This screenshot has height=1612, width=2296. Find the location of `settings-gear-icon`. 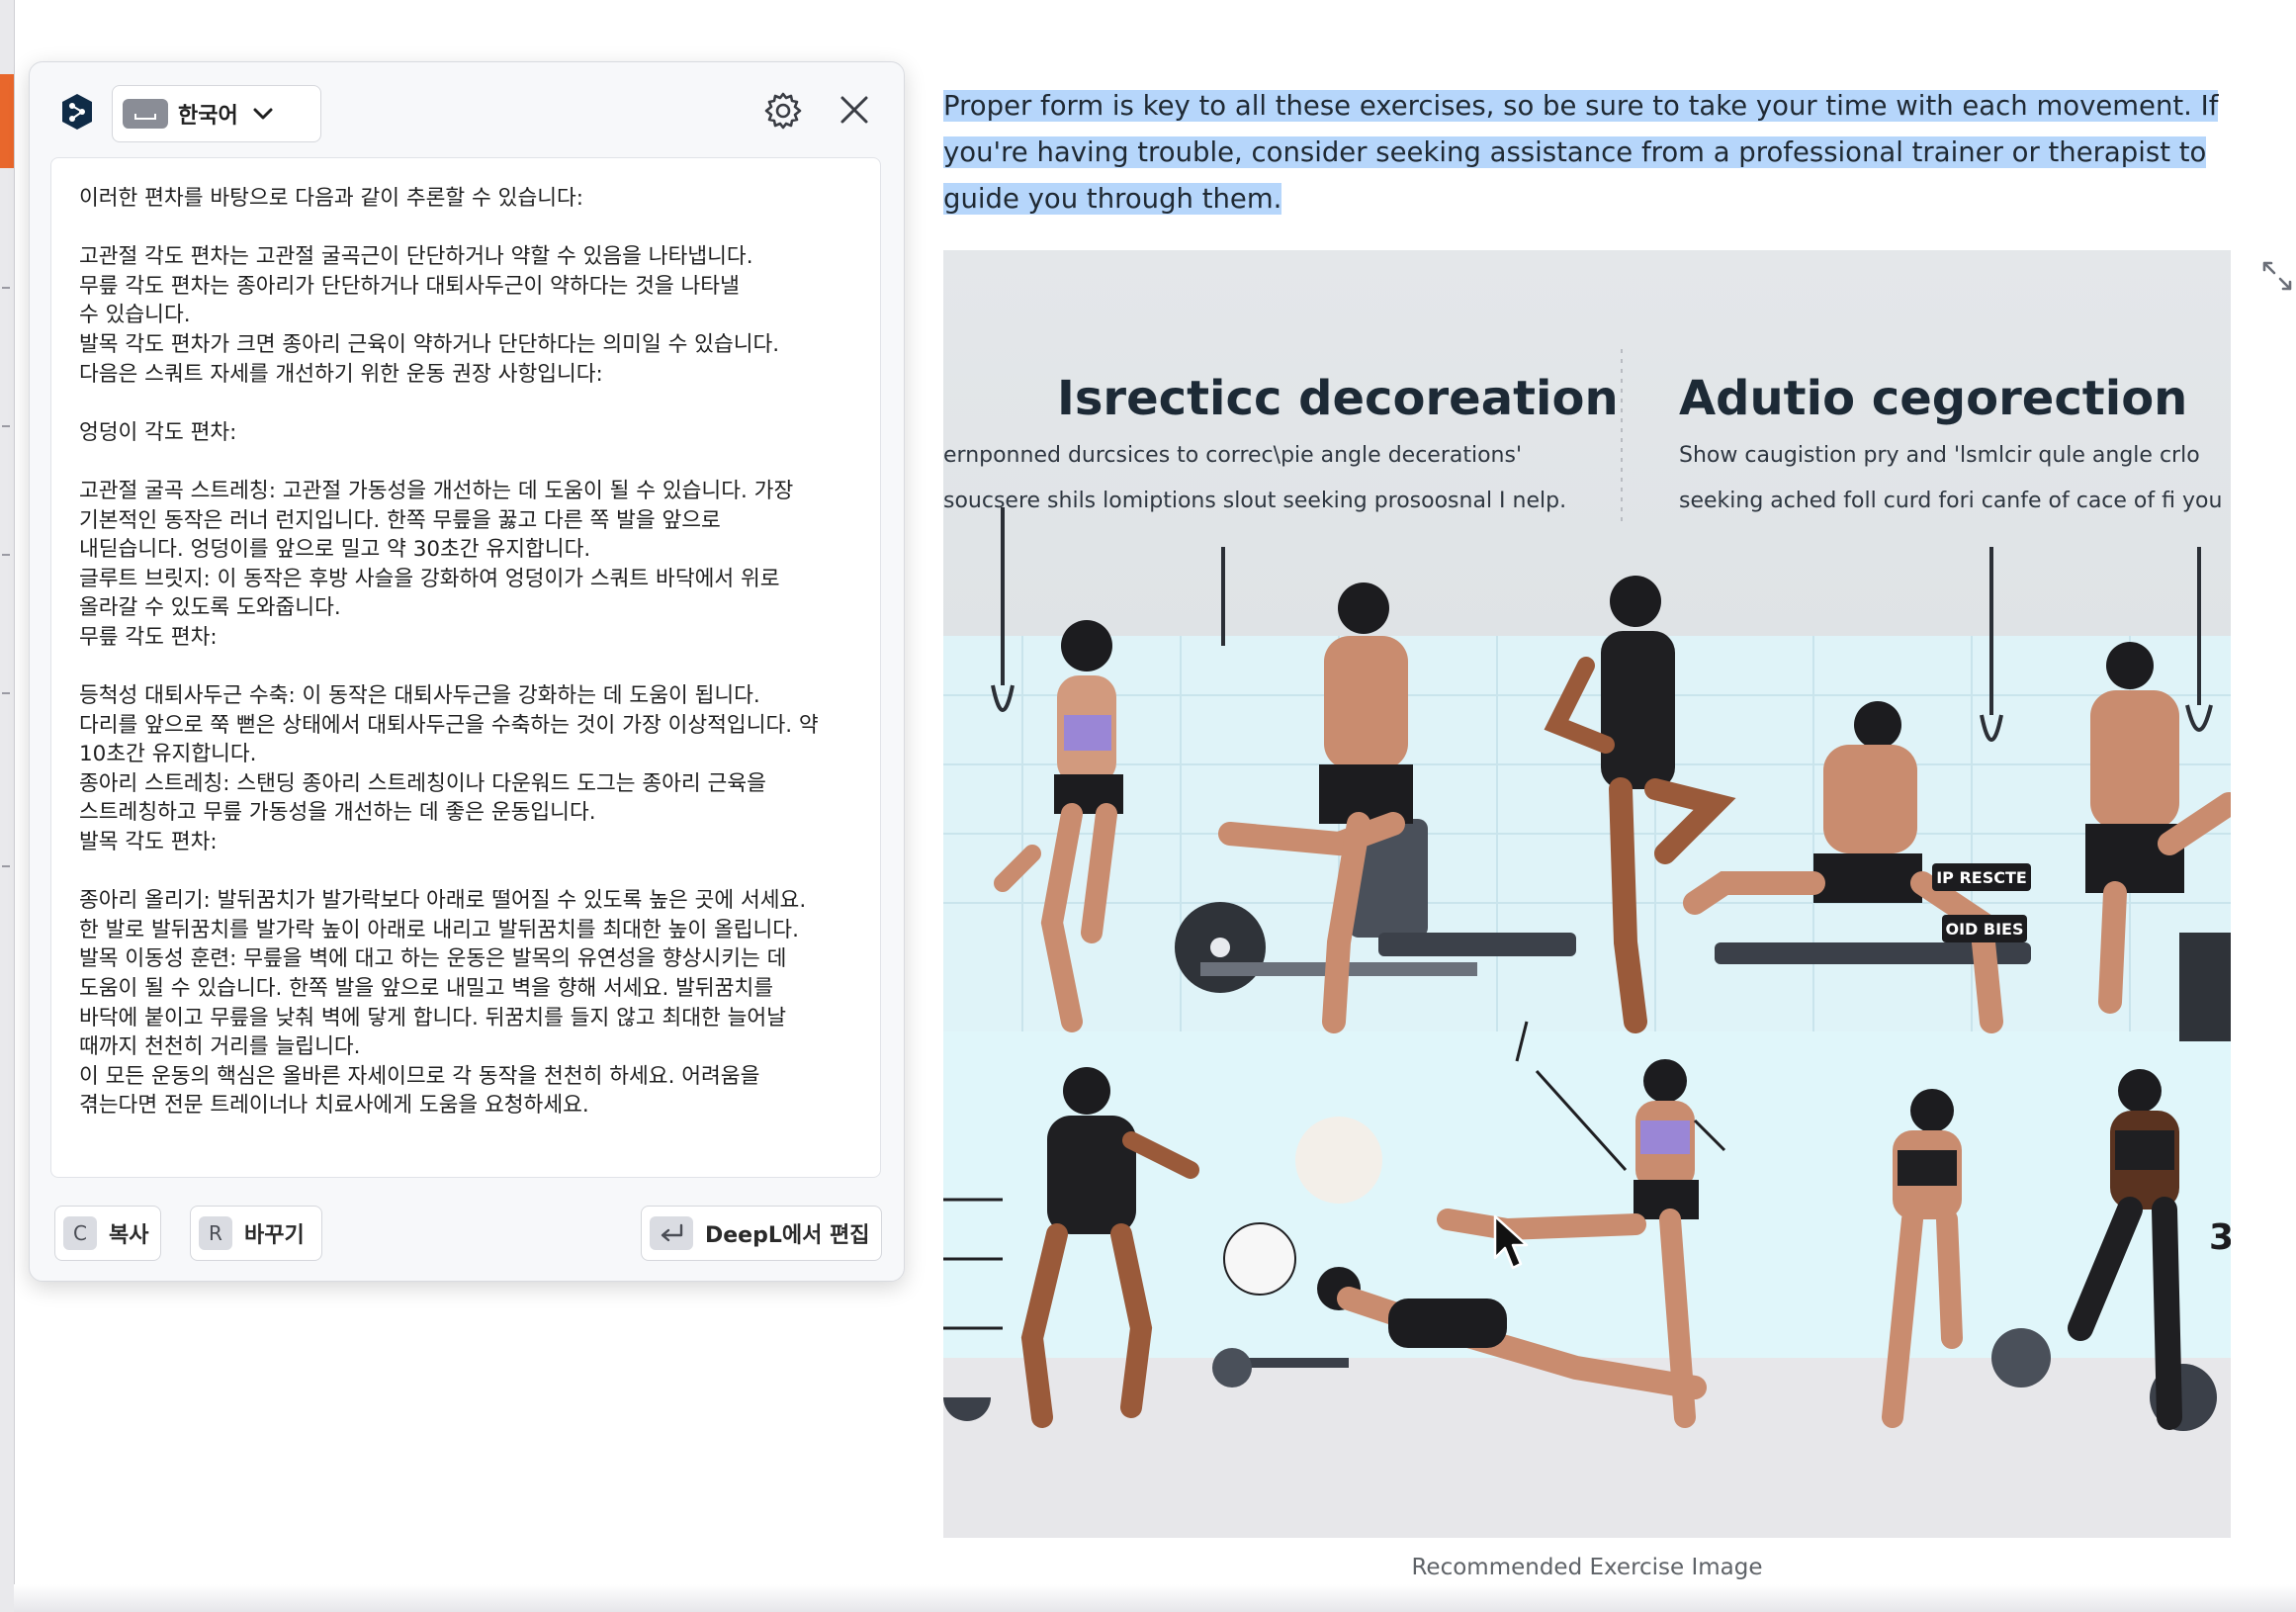

settings-gear-icon is located at coordinates (783, 111).